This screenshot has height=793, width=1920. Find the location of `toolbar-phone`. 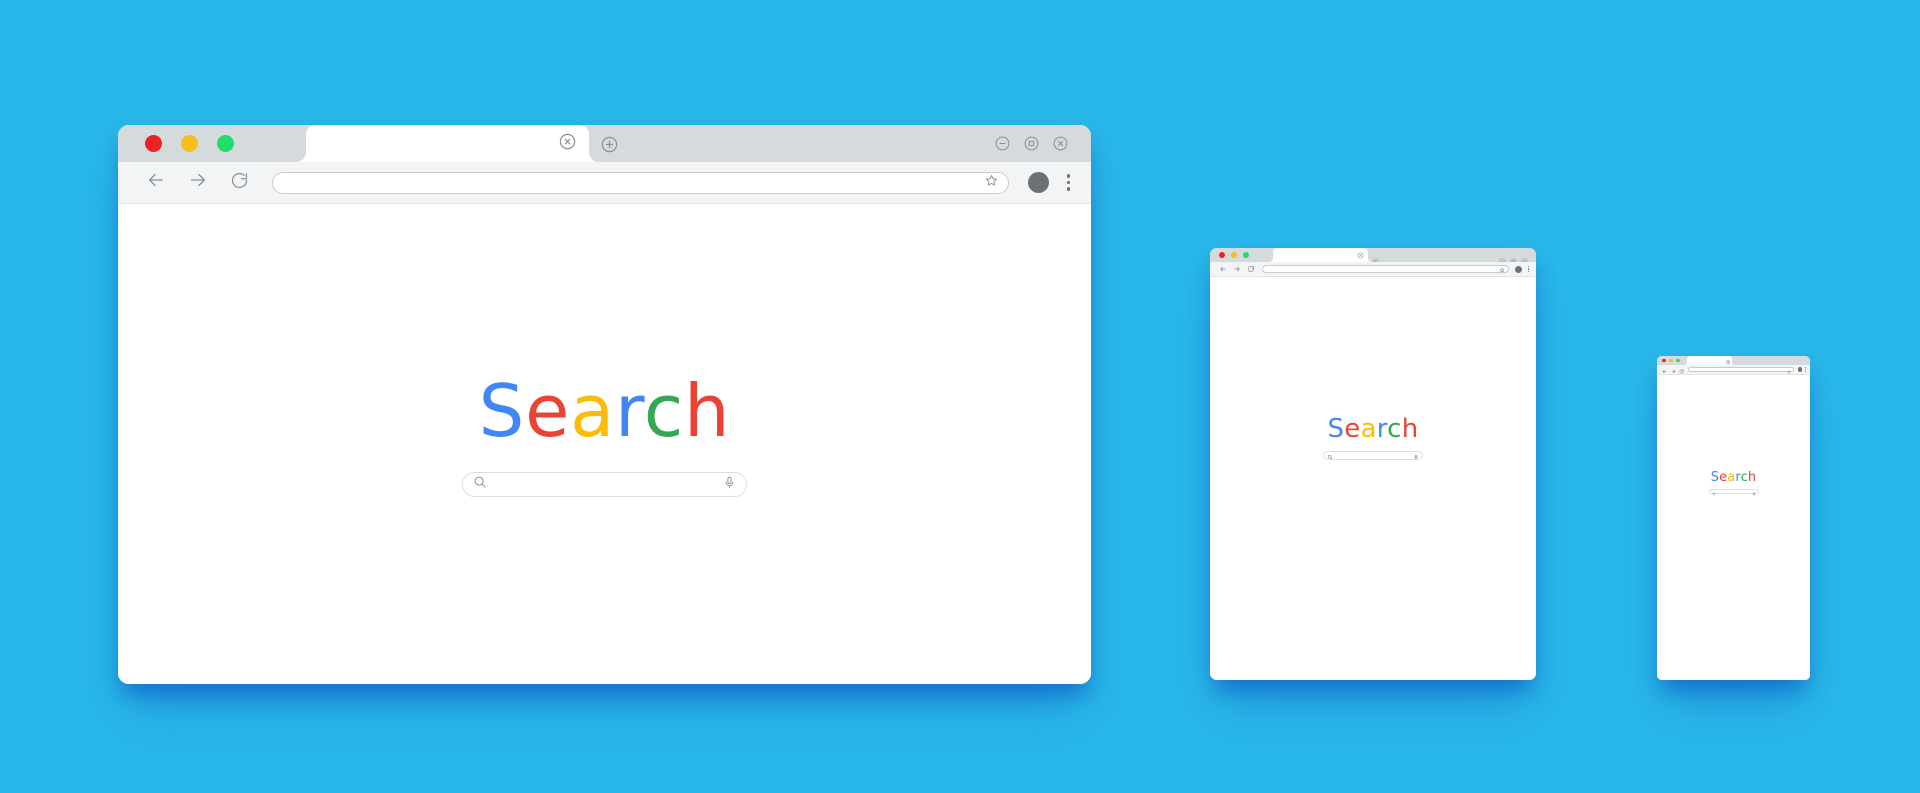

toolbar-phone is located at coordinates (1733, 370).